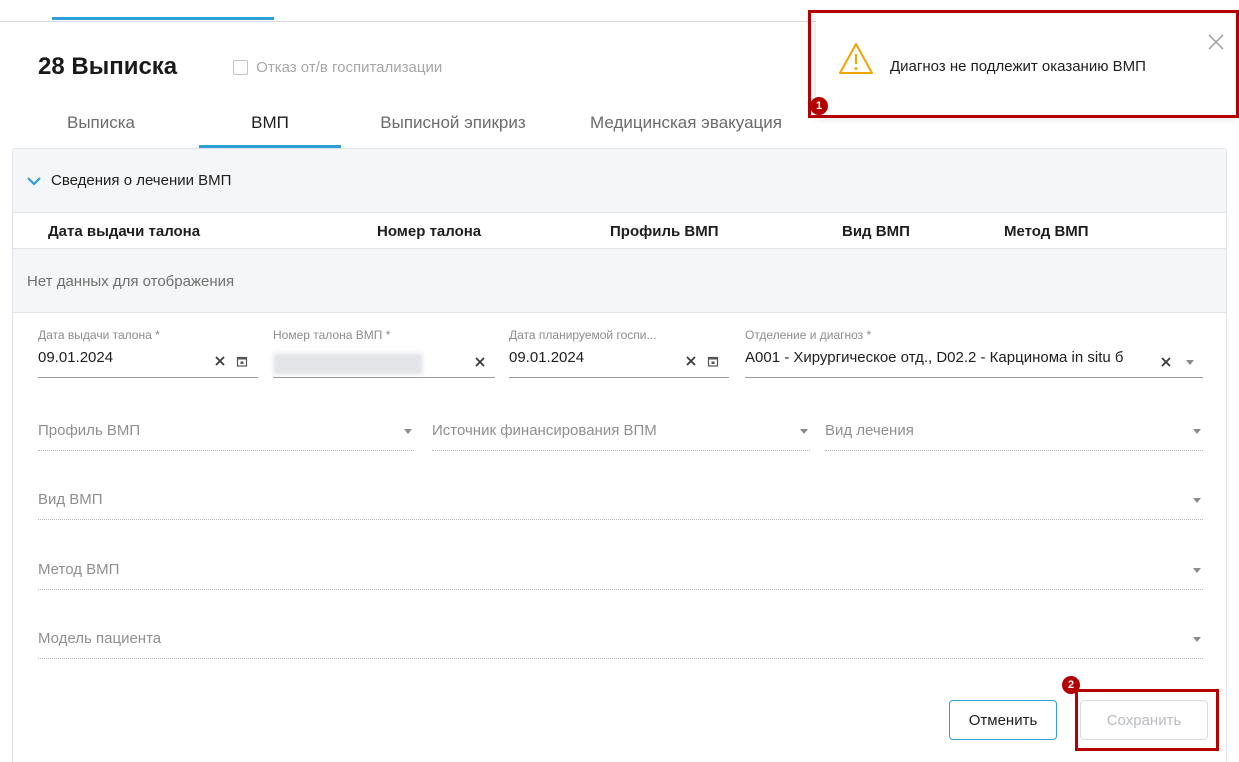  What do you see at coordinates (141, 180) in the screenshot?
I see `accordion-title: Сведения о лечении ВМП` at bounding box center [141, 180].